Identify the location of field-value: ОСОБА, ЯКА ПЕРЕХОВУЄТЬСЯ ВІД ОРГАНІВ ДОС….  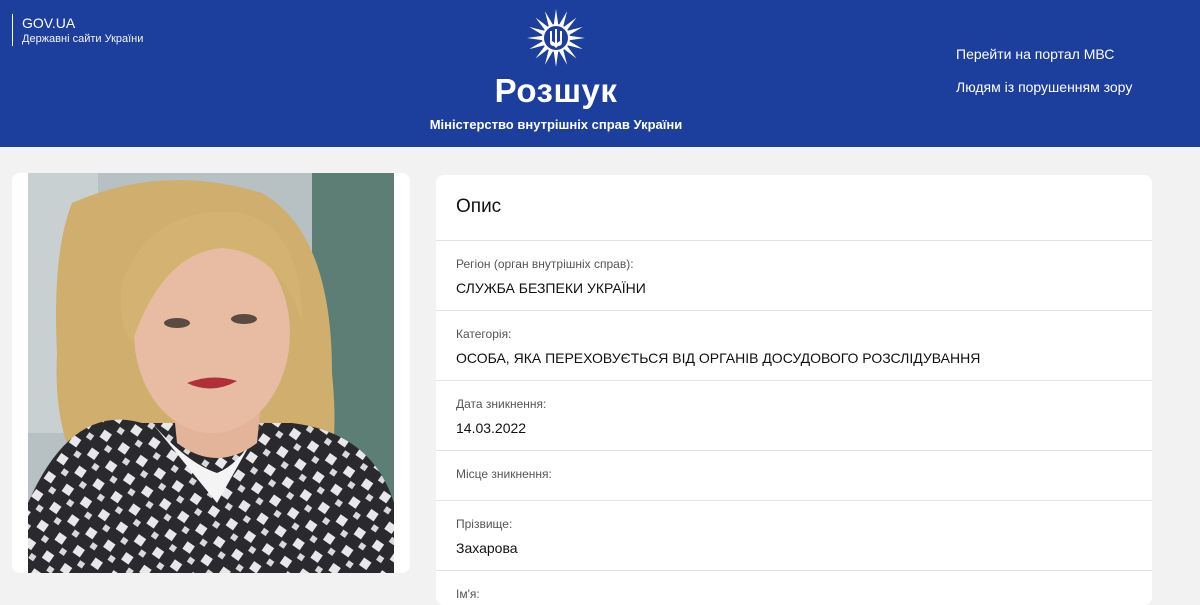
(718, 358).